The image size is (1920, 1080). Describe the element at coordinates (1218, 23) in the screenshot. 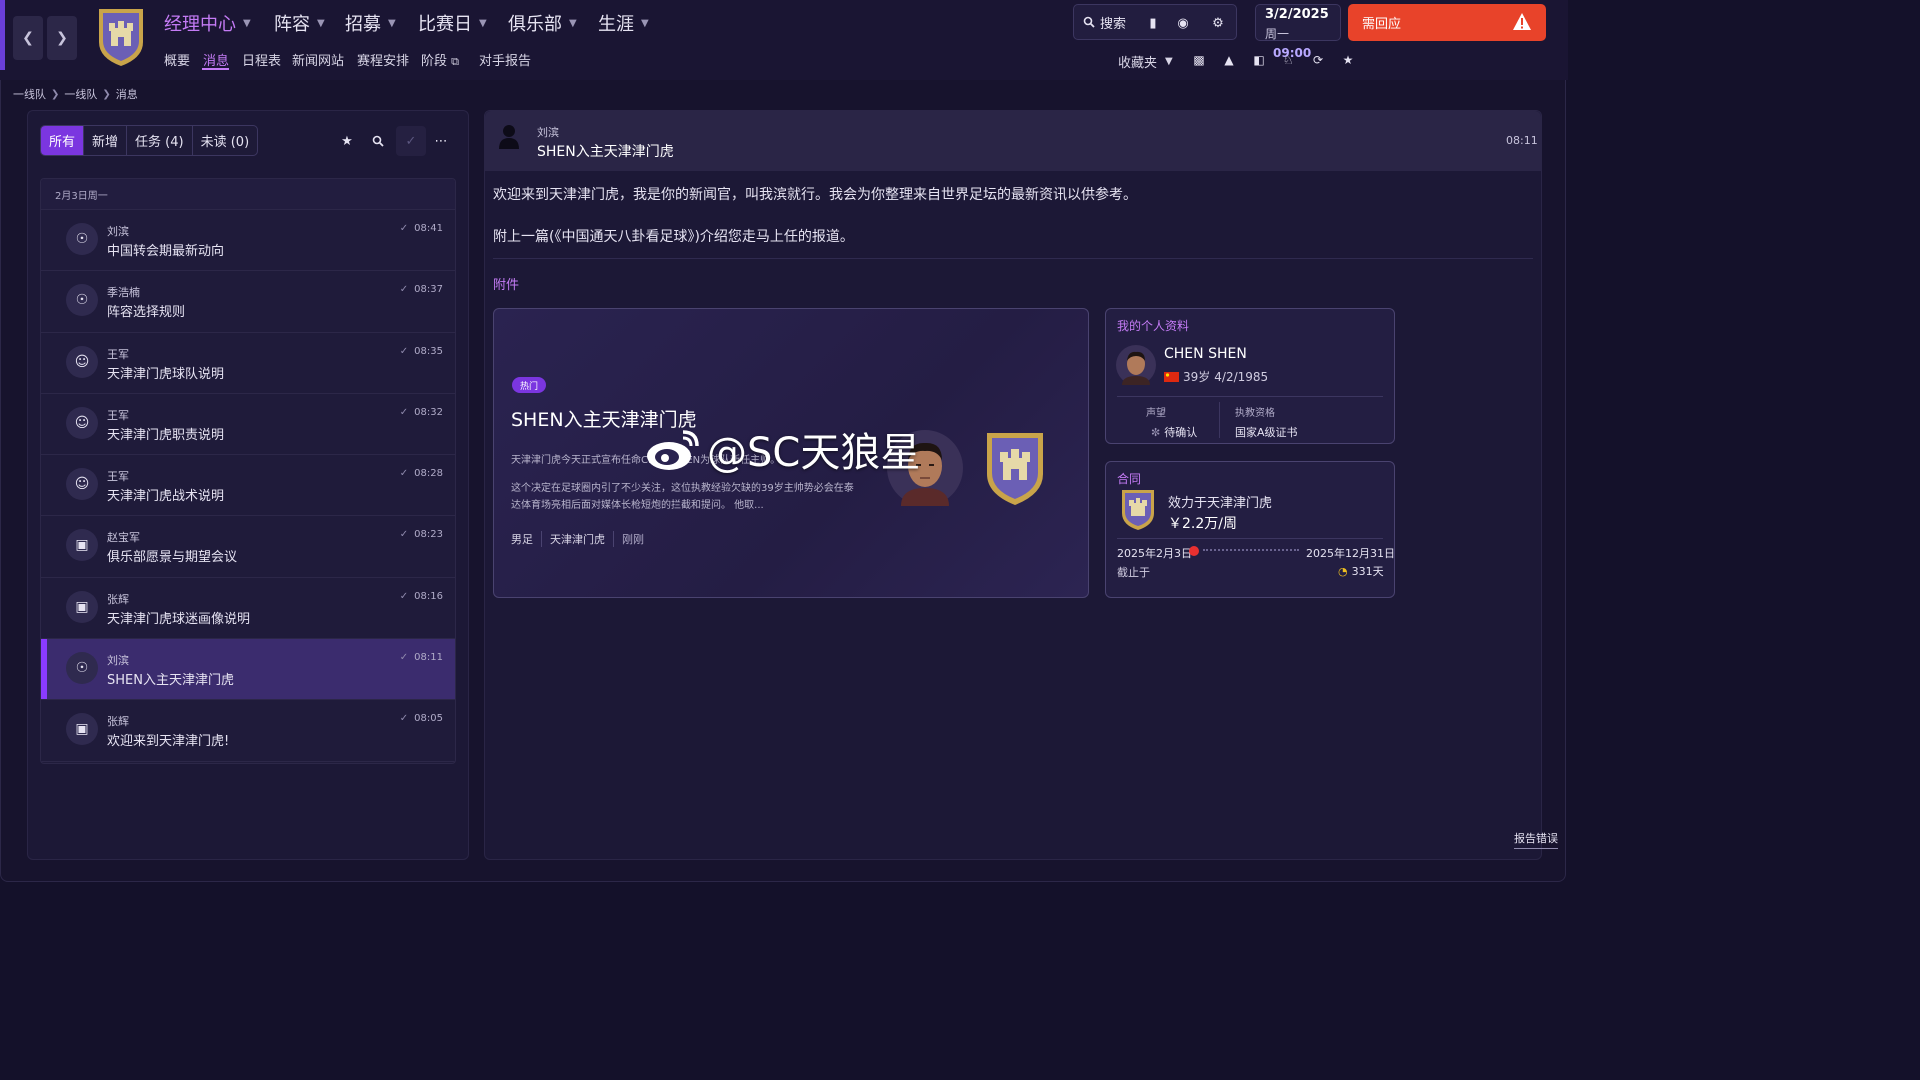

I see `settings-button: ⚙` at that location.